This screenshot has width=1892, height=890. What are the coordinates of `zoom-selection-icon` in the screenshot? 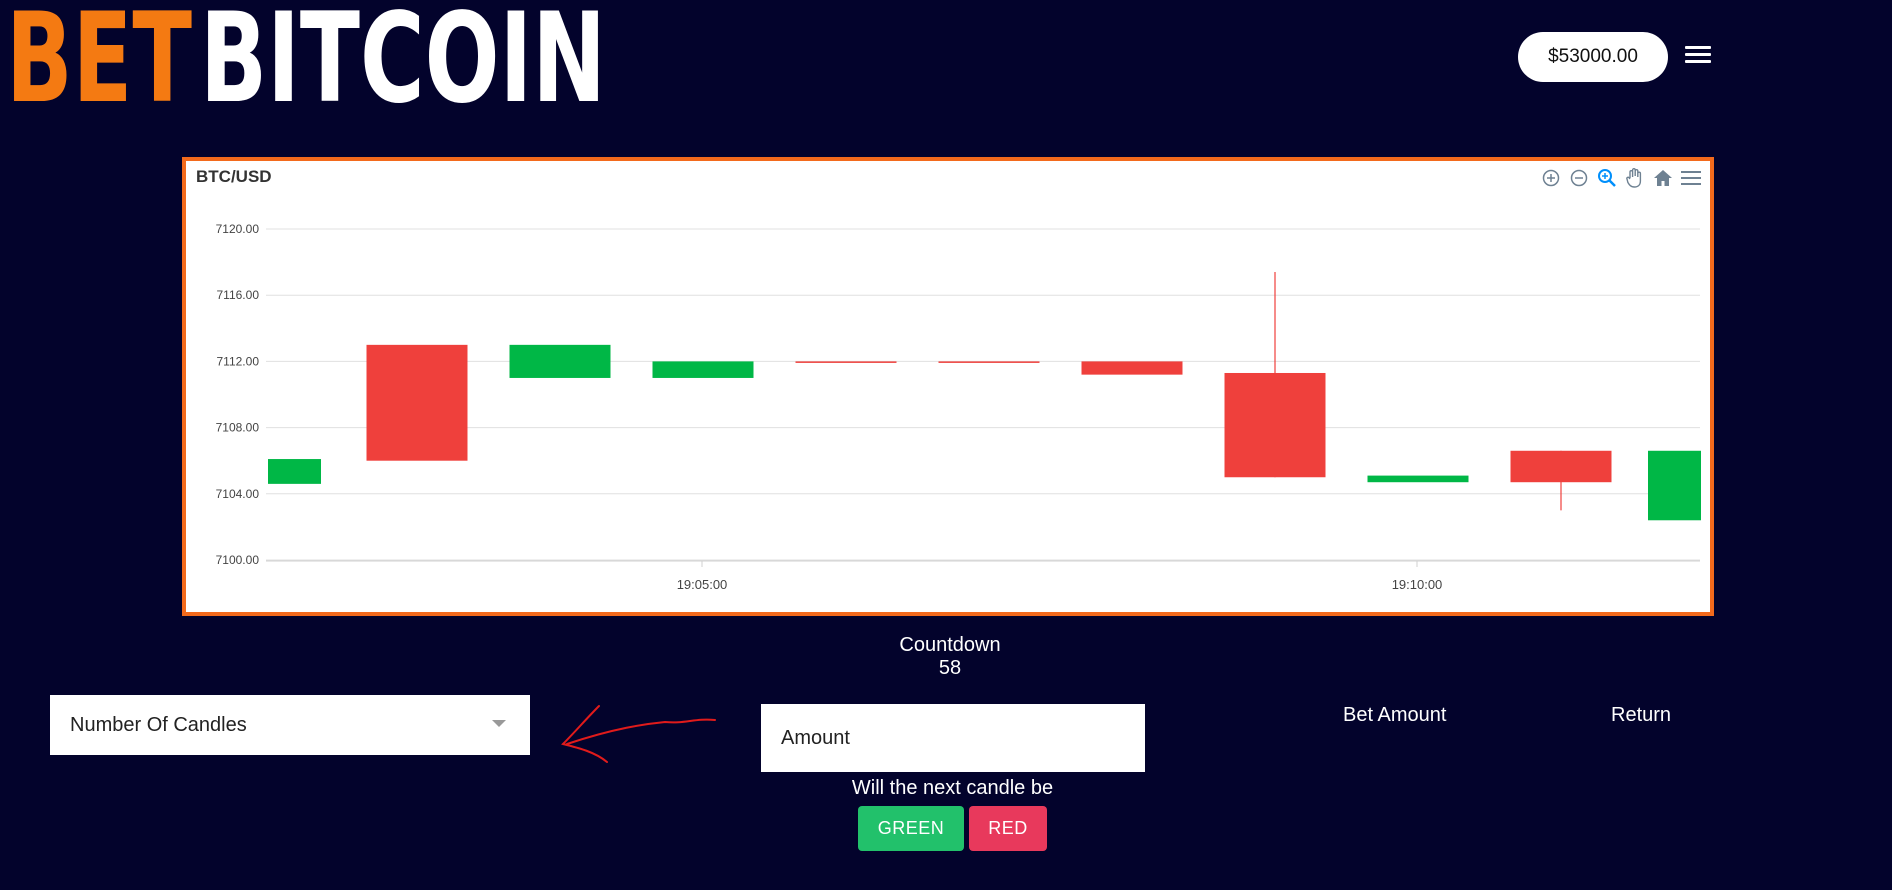 It's located at (1607, 178).